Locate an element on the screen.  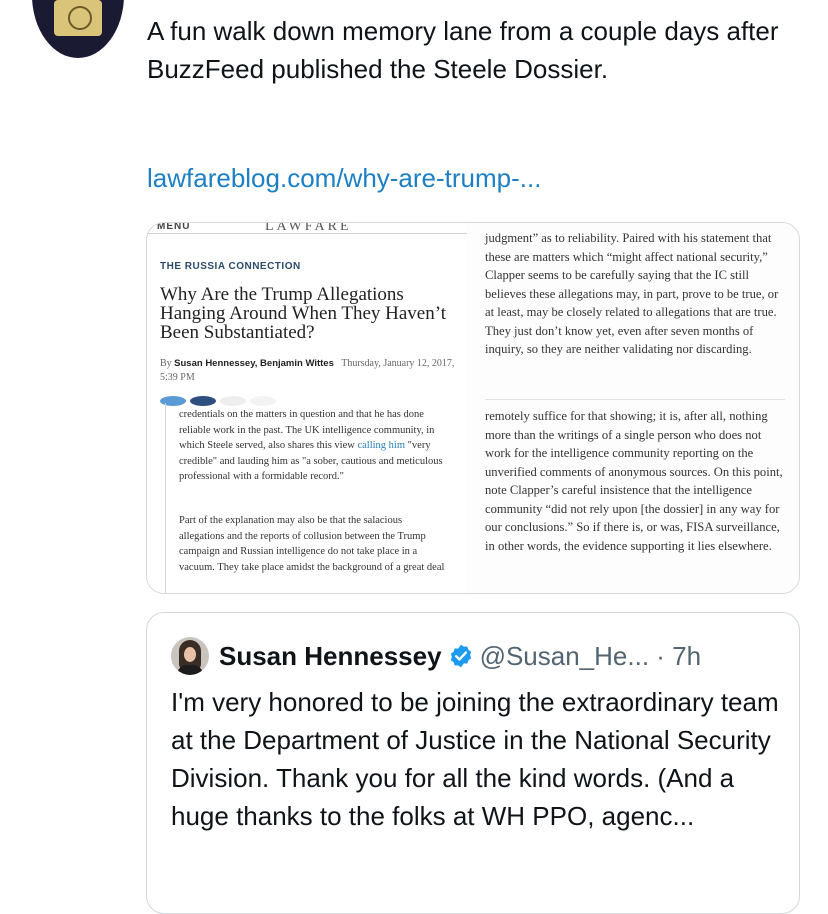
quoted-tweet-header: Susan Hennessey @Susan_He... · 7h is located at coordinates (460, 658).